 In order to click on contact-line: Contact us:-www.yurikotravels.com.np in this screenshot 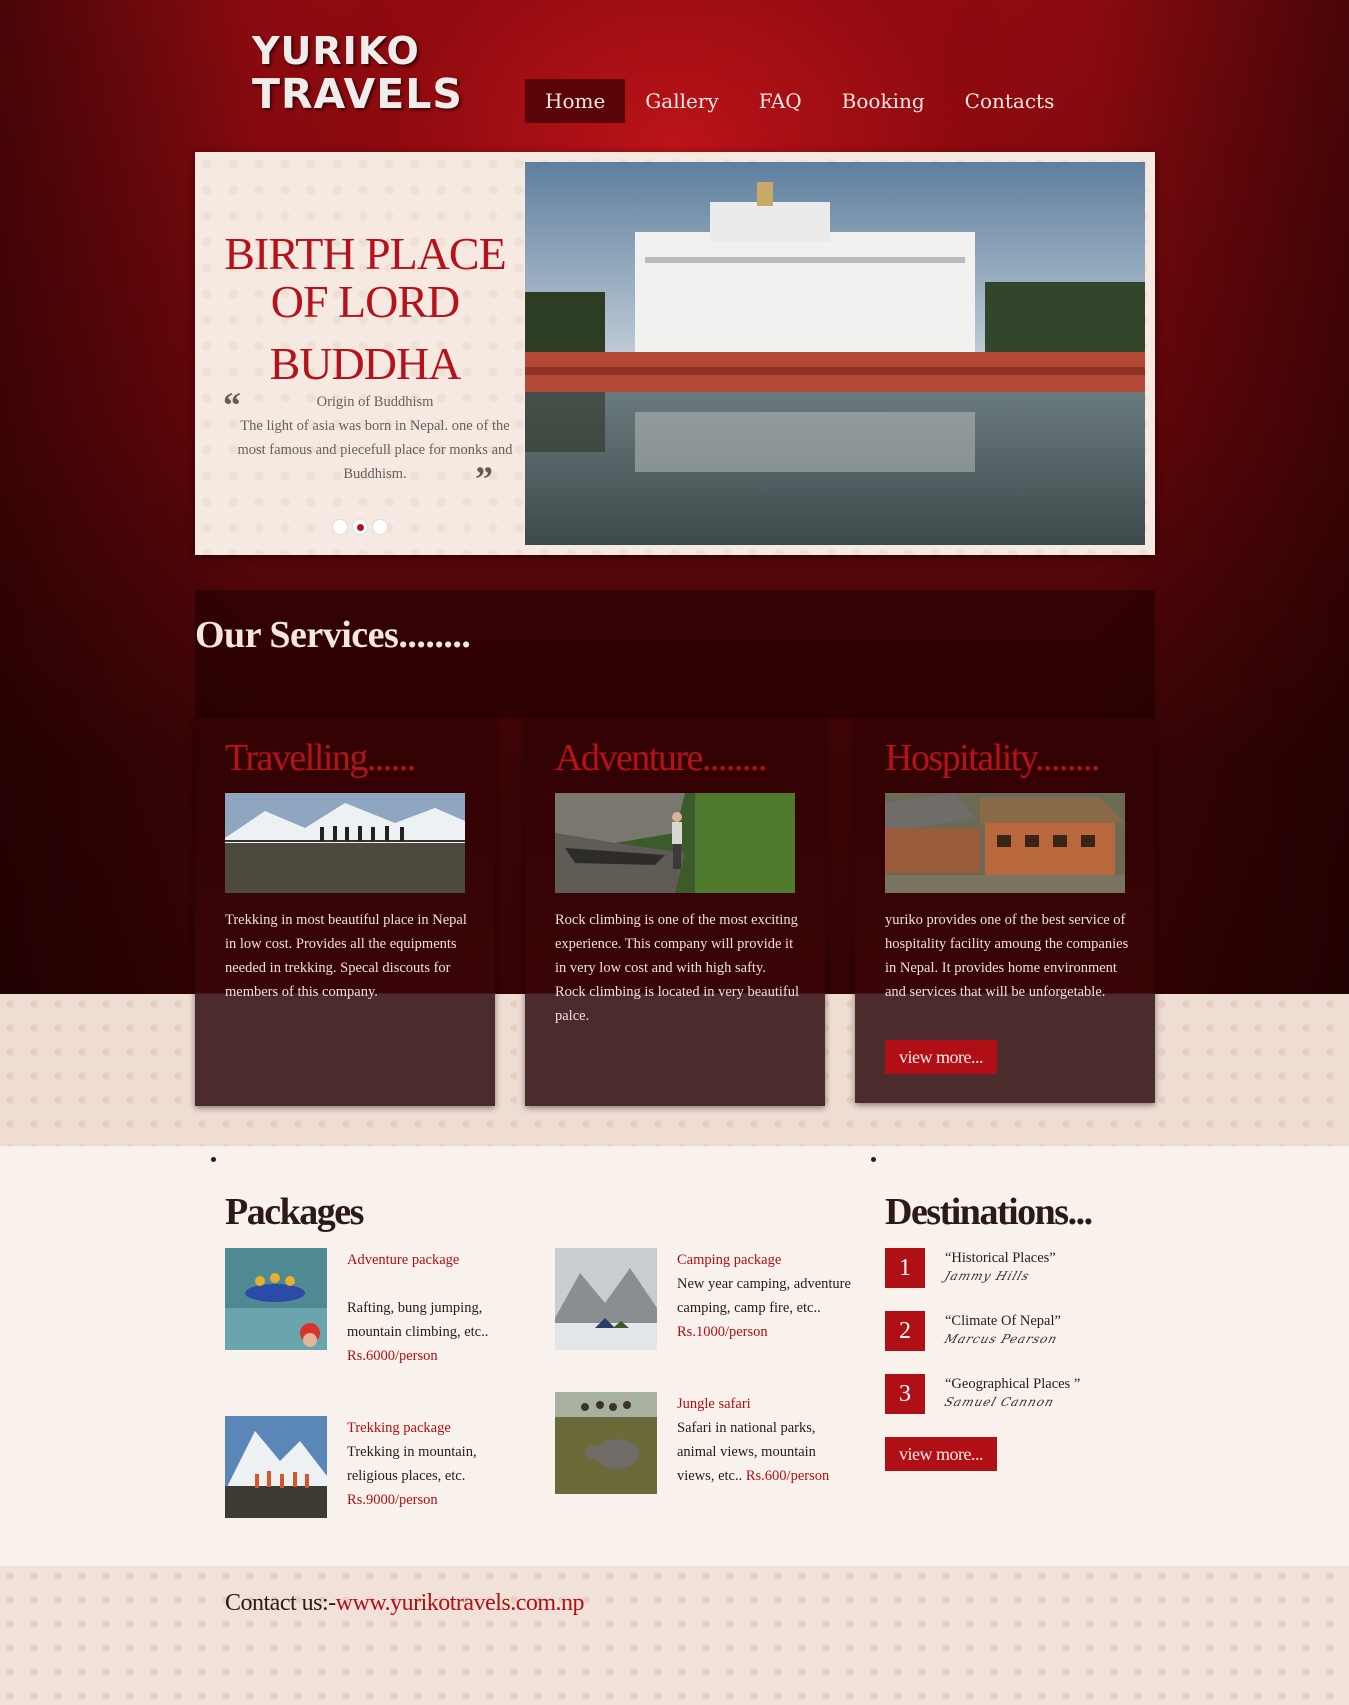, I will do `click(405, 1603)`.